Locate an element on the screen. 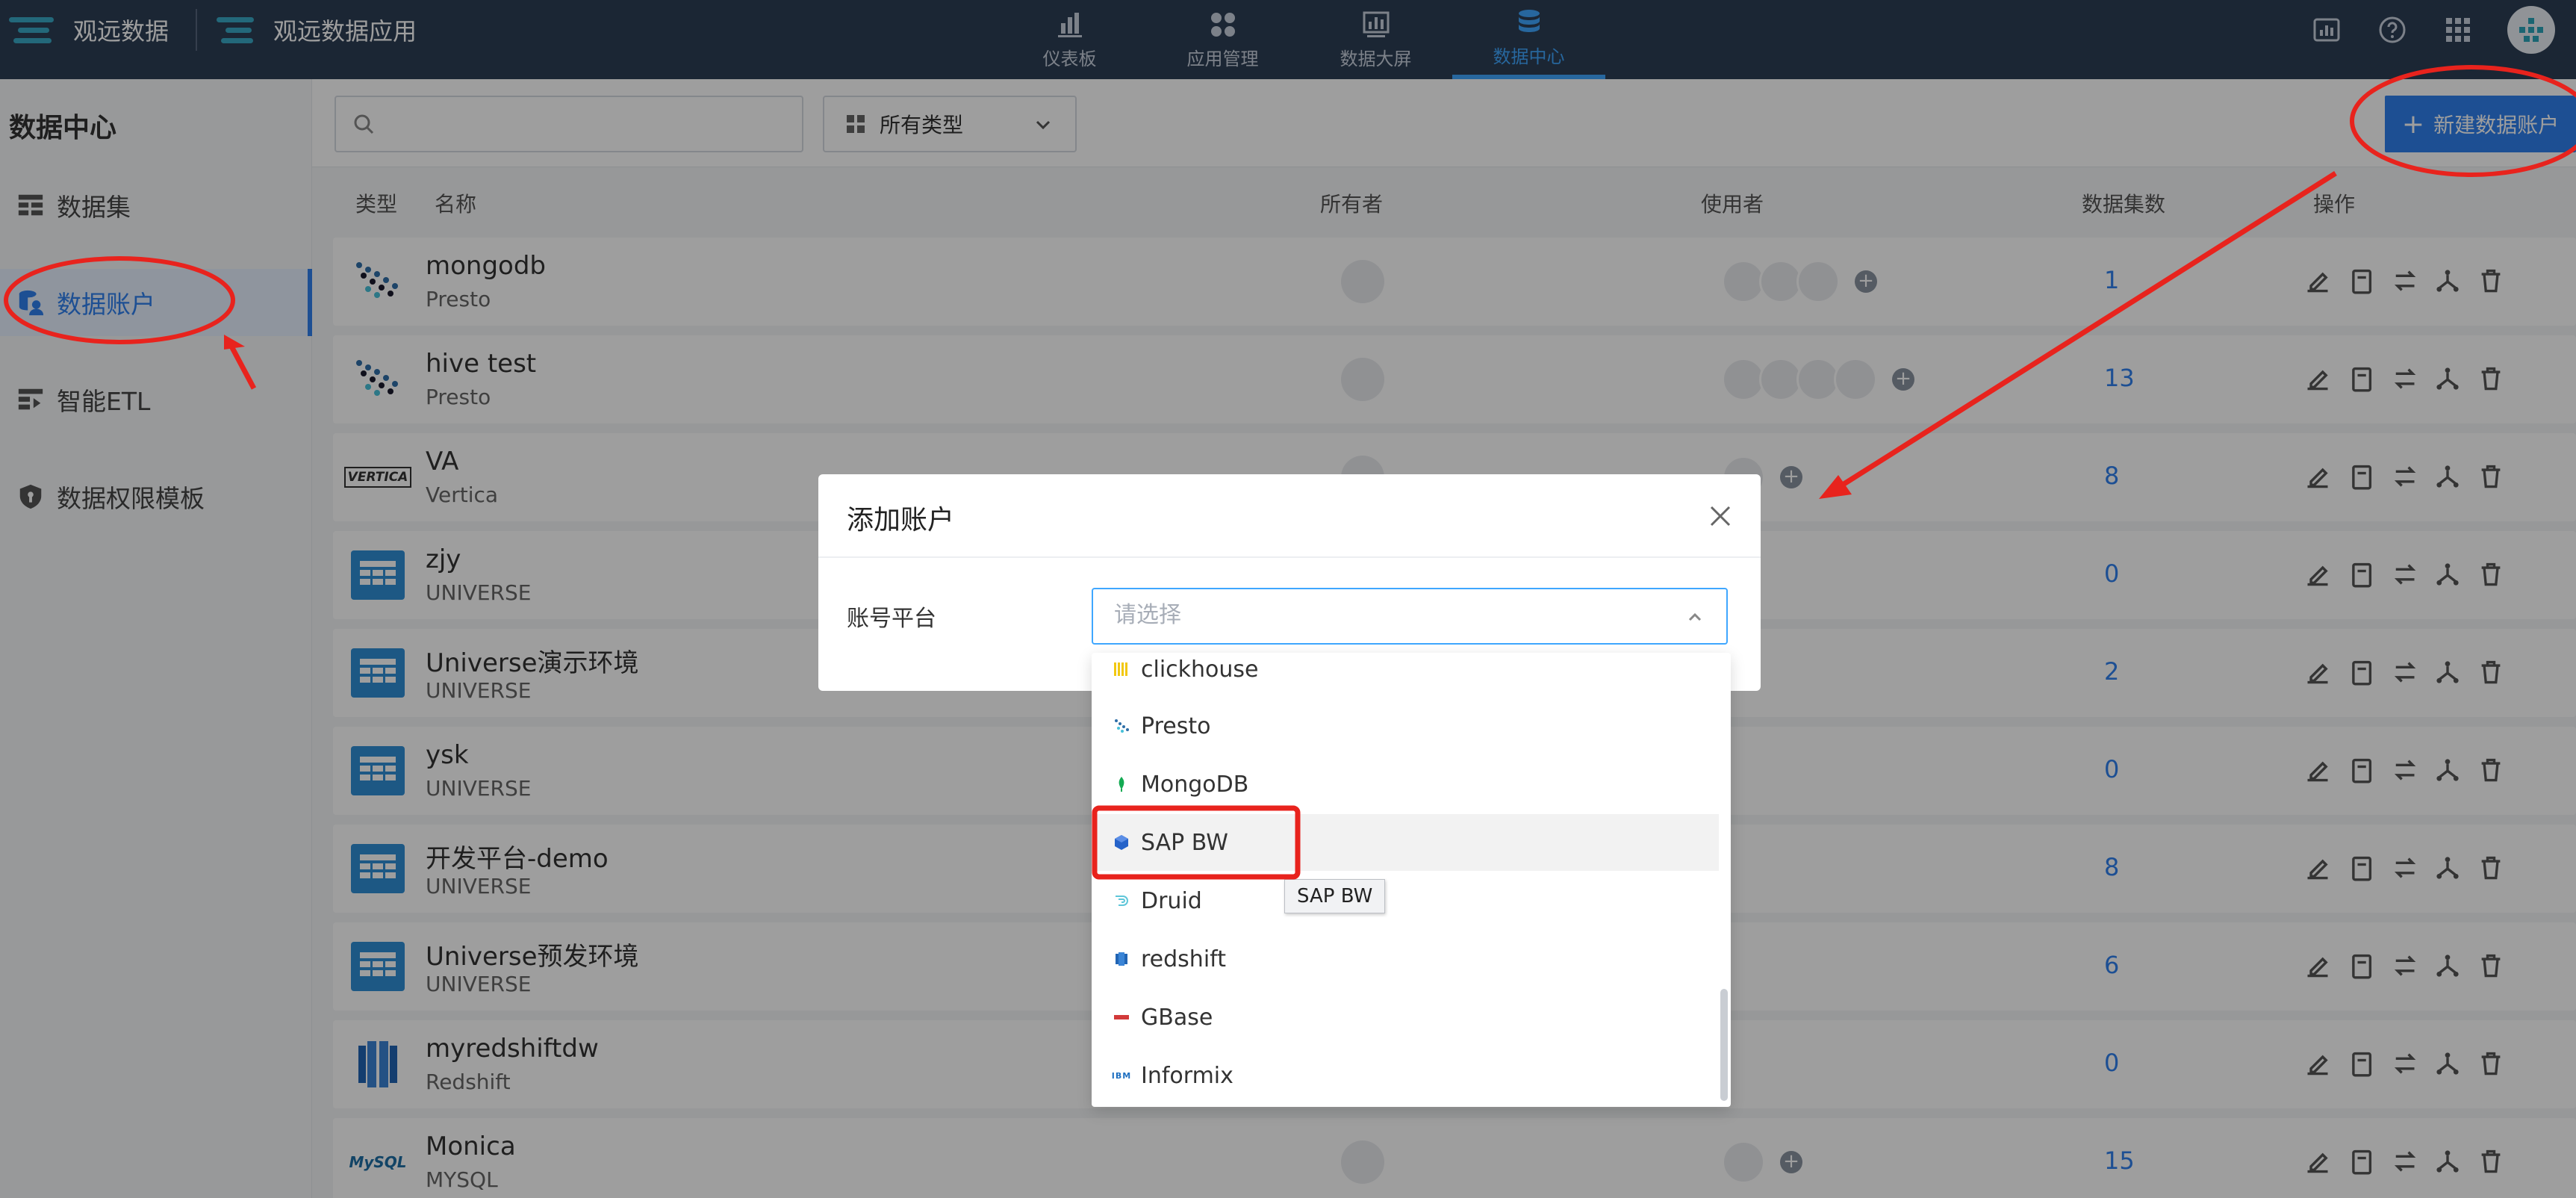 The height and width of the screenshot is (1198, 2576). chevron-up-icon is located at coordinates (1695, 617).